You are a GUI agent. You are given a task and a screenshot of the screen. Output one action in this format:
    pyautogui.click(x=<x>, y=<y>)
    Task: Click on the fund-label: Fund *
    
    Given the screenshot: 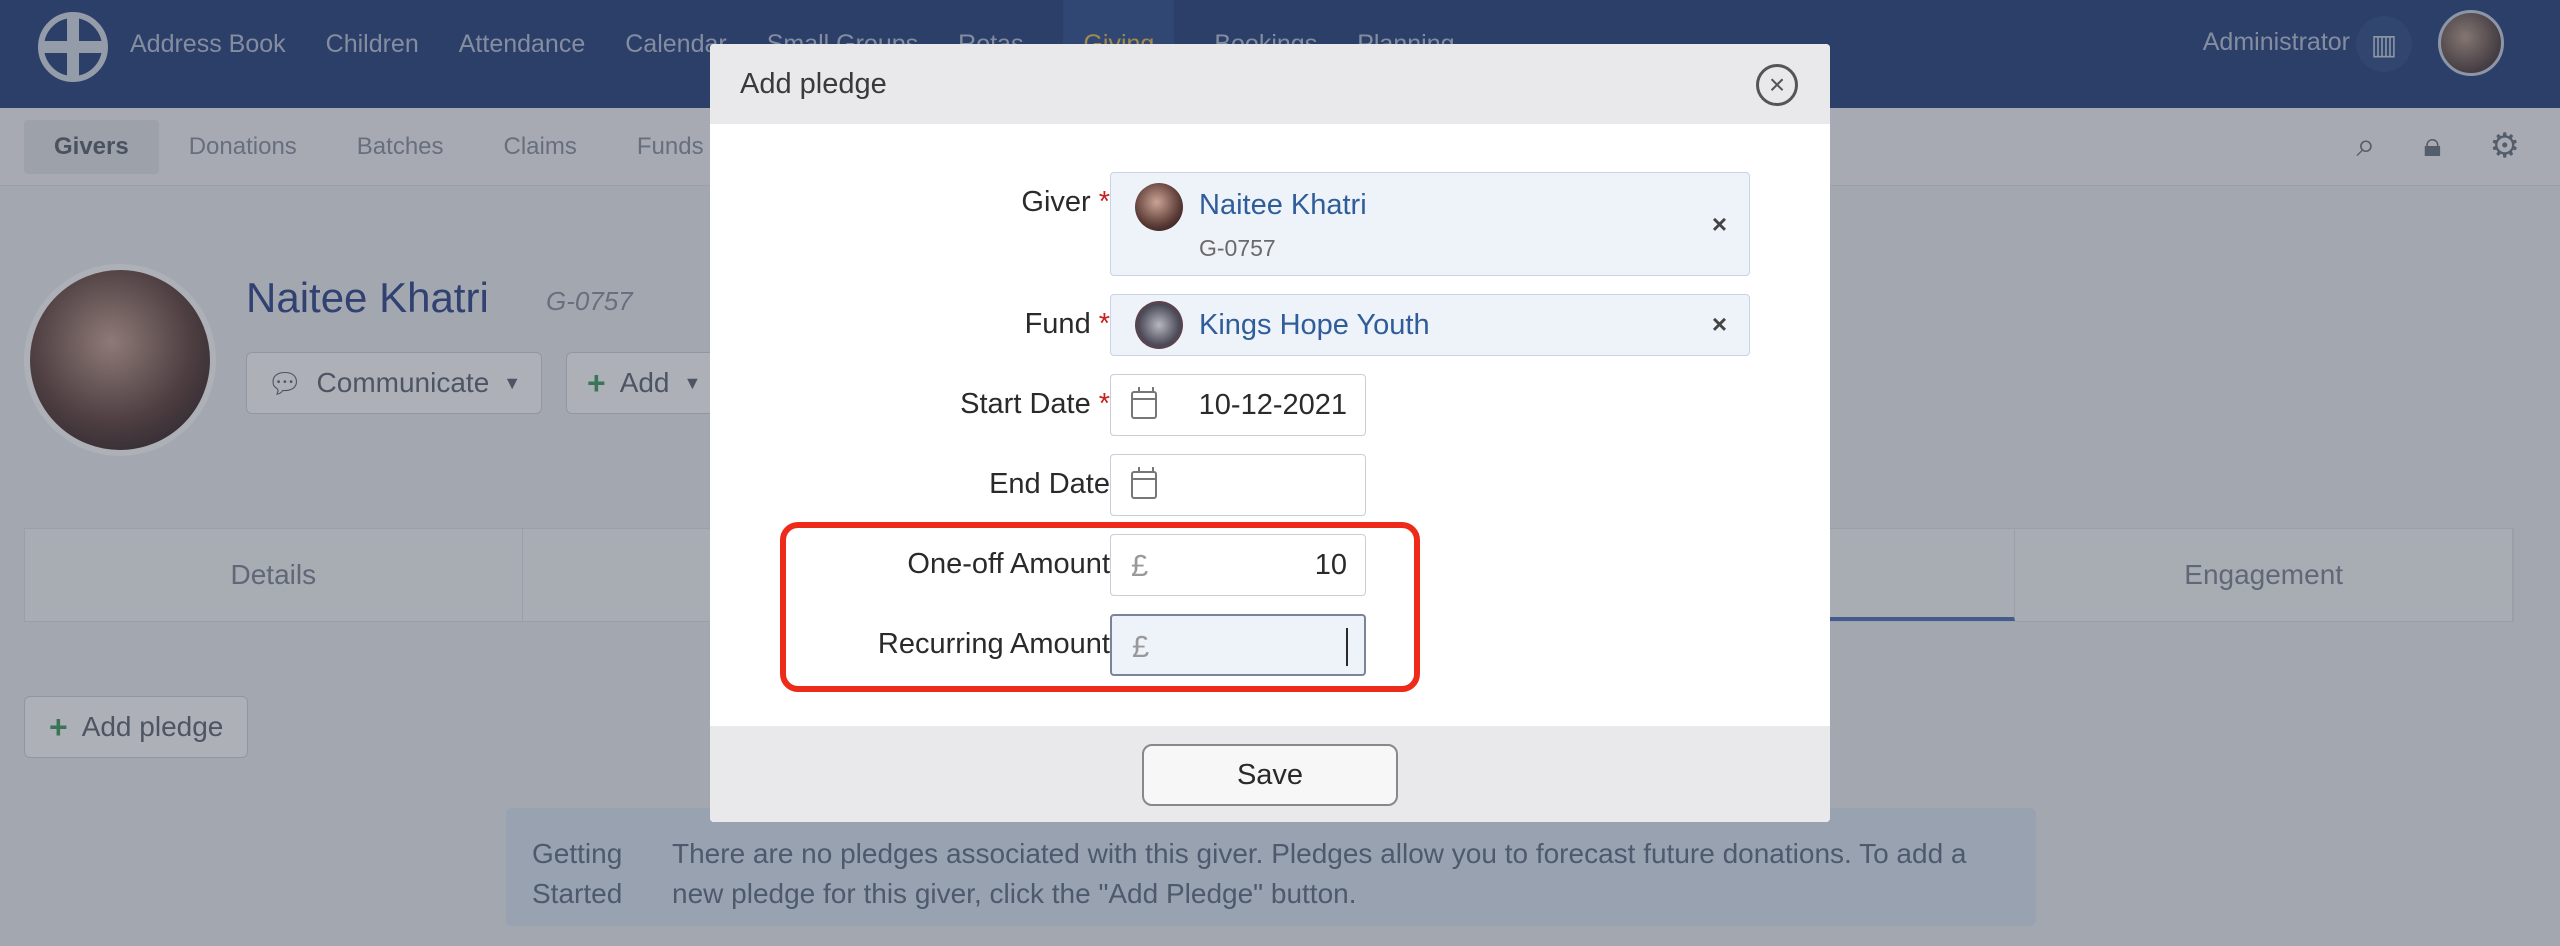 What is the action you would take?
    pyautogui.click(x=910, y=324)
    